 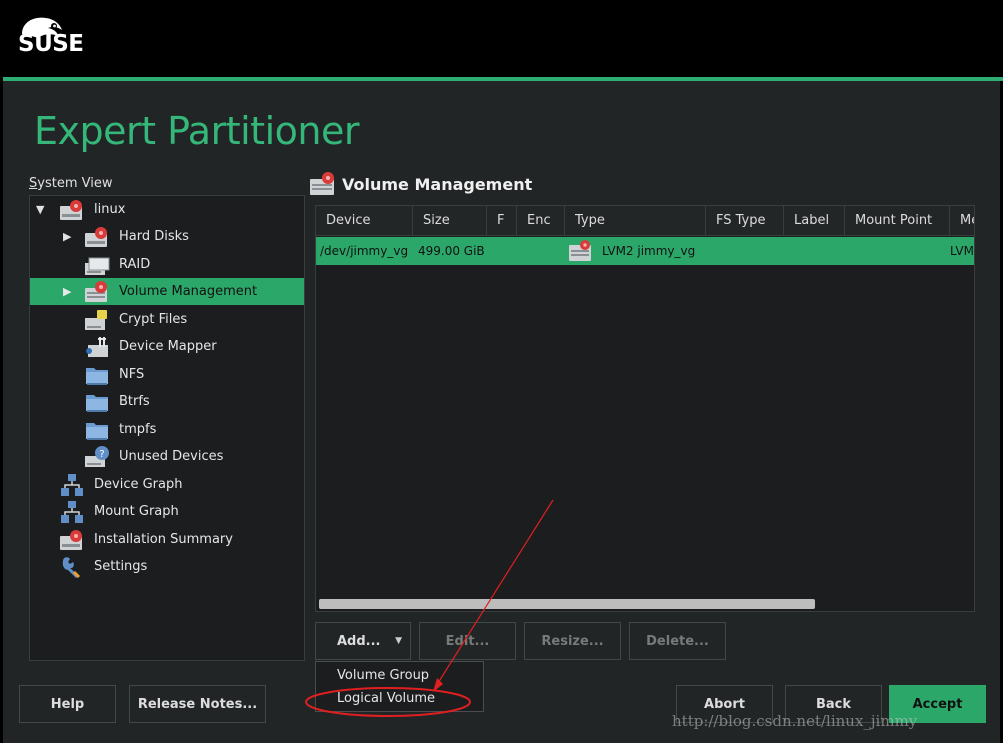 I want to click on column-header-me: Me, so click(x=962, y=221).